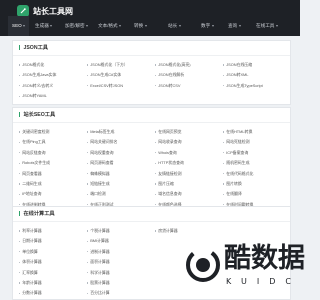 The height and width of the screenshot is (300, 320). I want to click on tool-link: 在线翻译, so click(256, 194).